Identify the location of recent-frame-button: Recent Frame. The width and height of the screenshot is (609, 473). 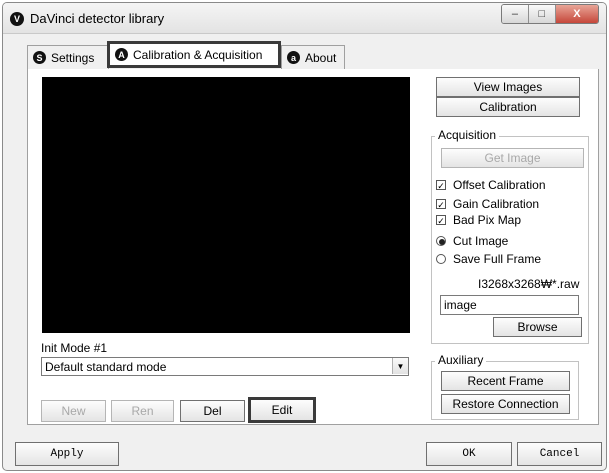
(505, 381).